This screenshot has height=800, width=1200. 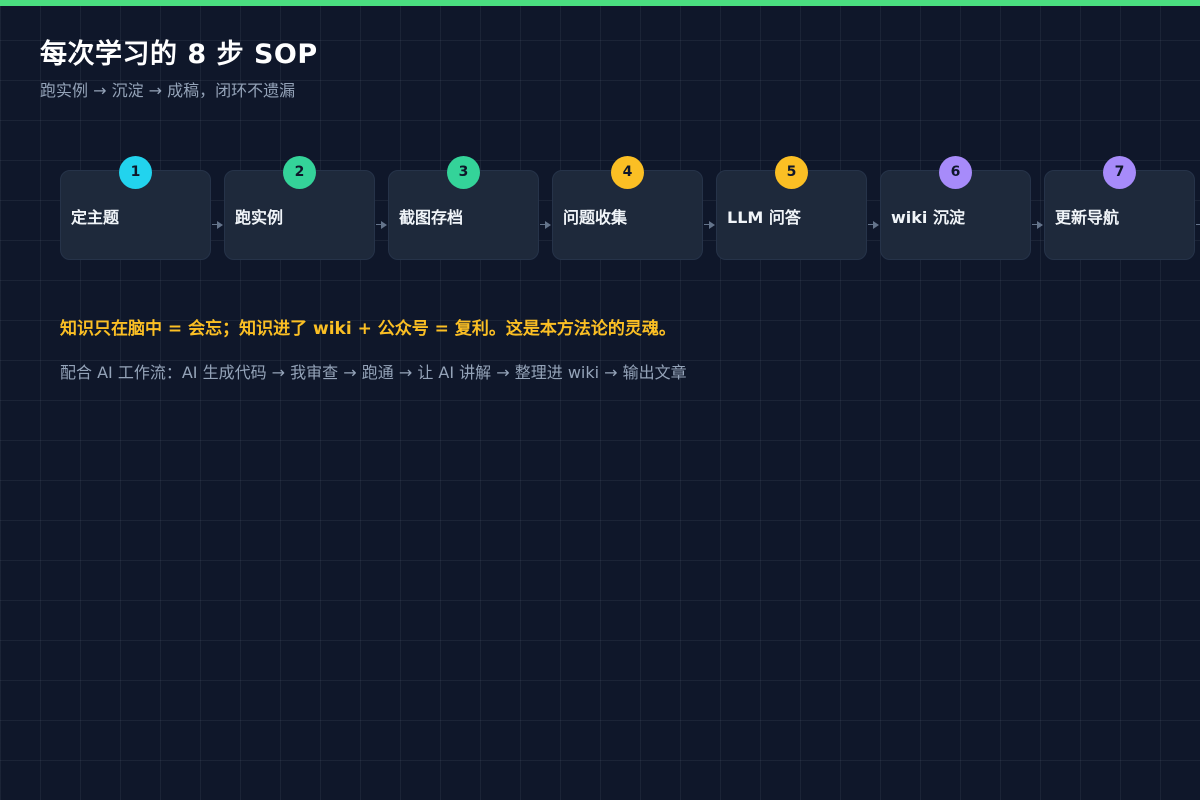 I want to click on step-label: 更新导航, so click(x=1087, y=217).